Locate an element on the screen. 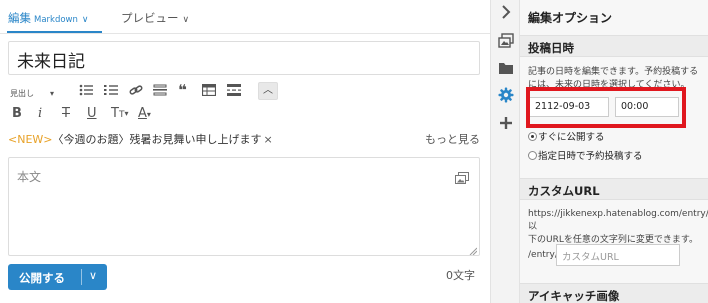 The width and height of the screenshot is (708, 303). bold-button: B is located at coordinates (17, 114).